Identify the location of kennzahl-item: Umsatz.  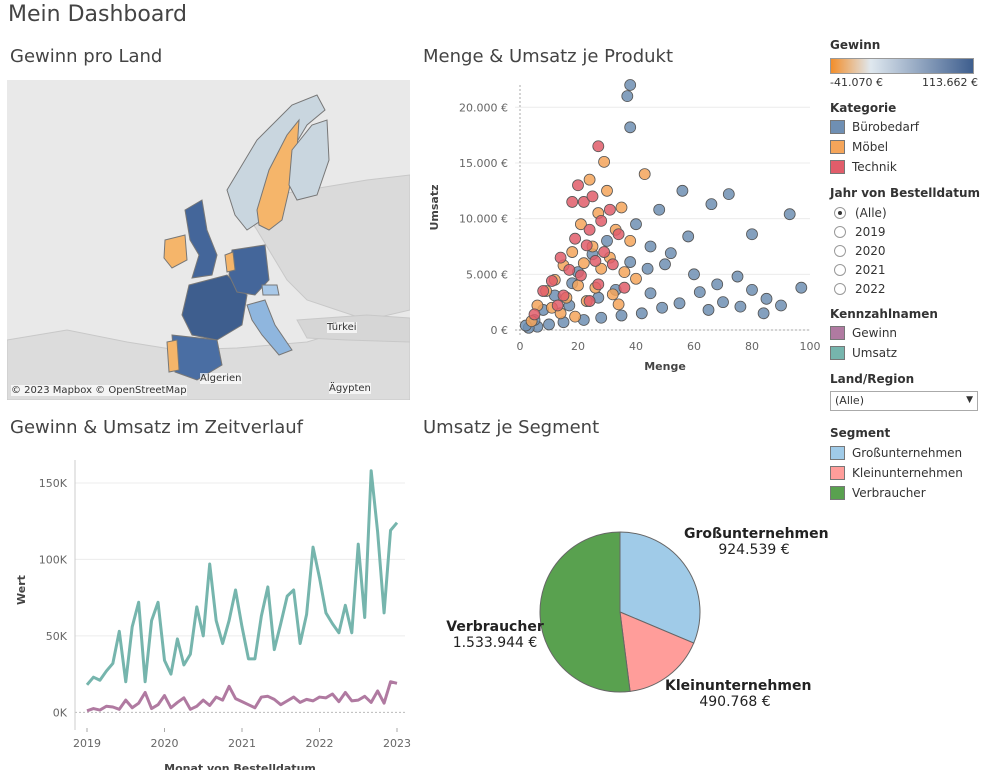
(907, 353).